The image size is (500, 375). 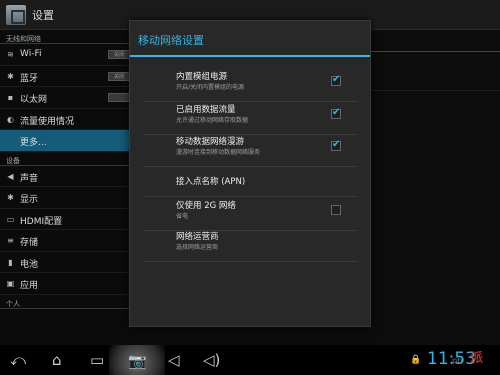 What do you see at coordinates (174, 360) in the screenshot?
I see `volume-down-icon: ◁` at bounding box center [174, 360].